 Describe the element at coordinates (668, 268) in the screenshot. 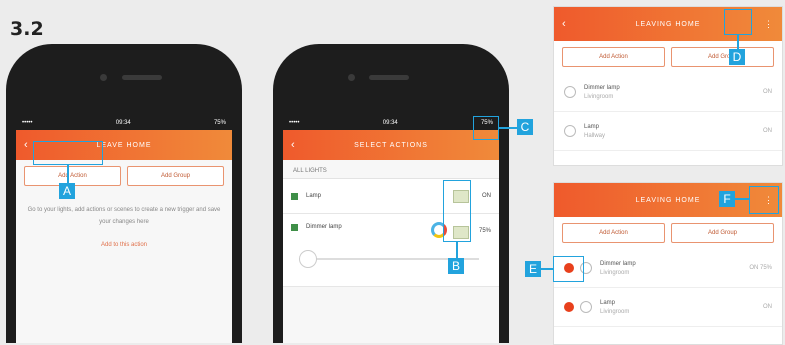

I see `action-row: Dimmer lamp Livingroom ON 75%` at that location.